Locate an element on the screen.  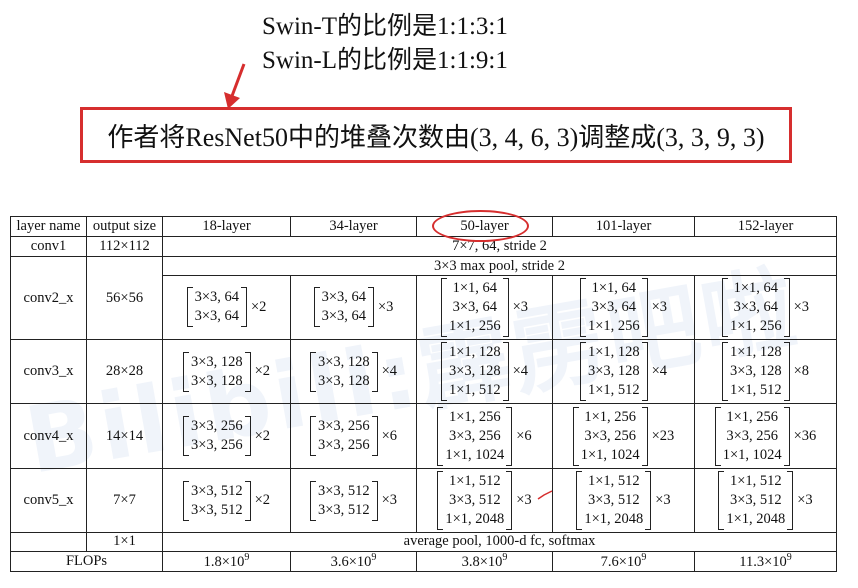
block-spec: 3×3, 64 3×3, 64 ×3 is located at coordinates (353, 307).